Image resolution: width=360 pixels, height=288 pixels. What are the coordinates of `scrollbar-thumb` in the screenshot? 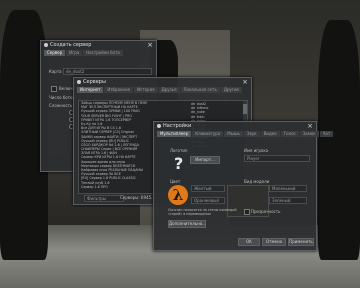 It's located at (245, 109).